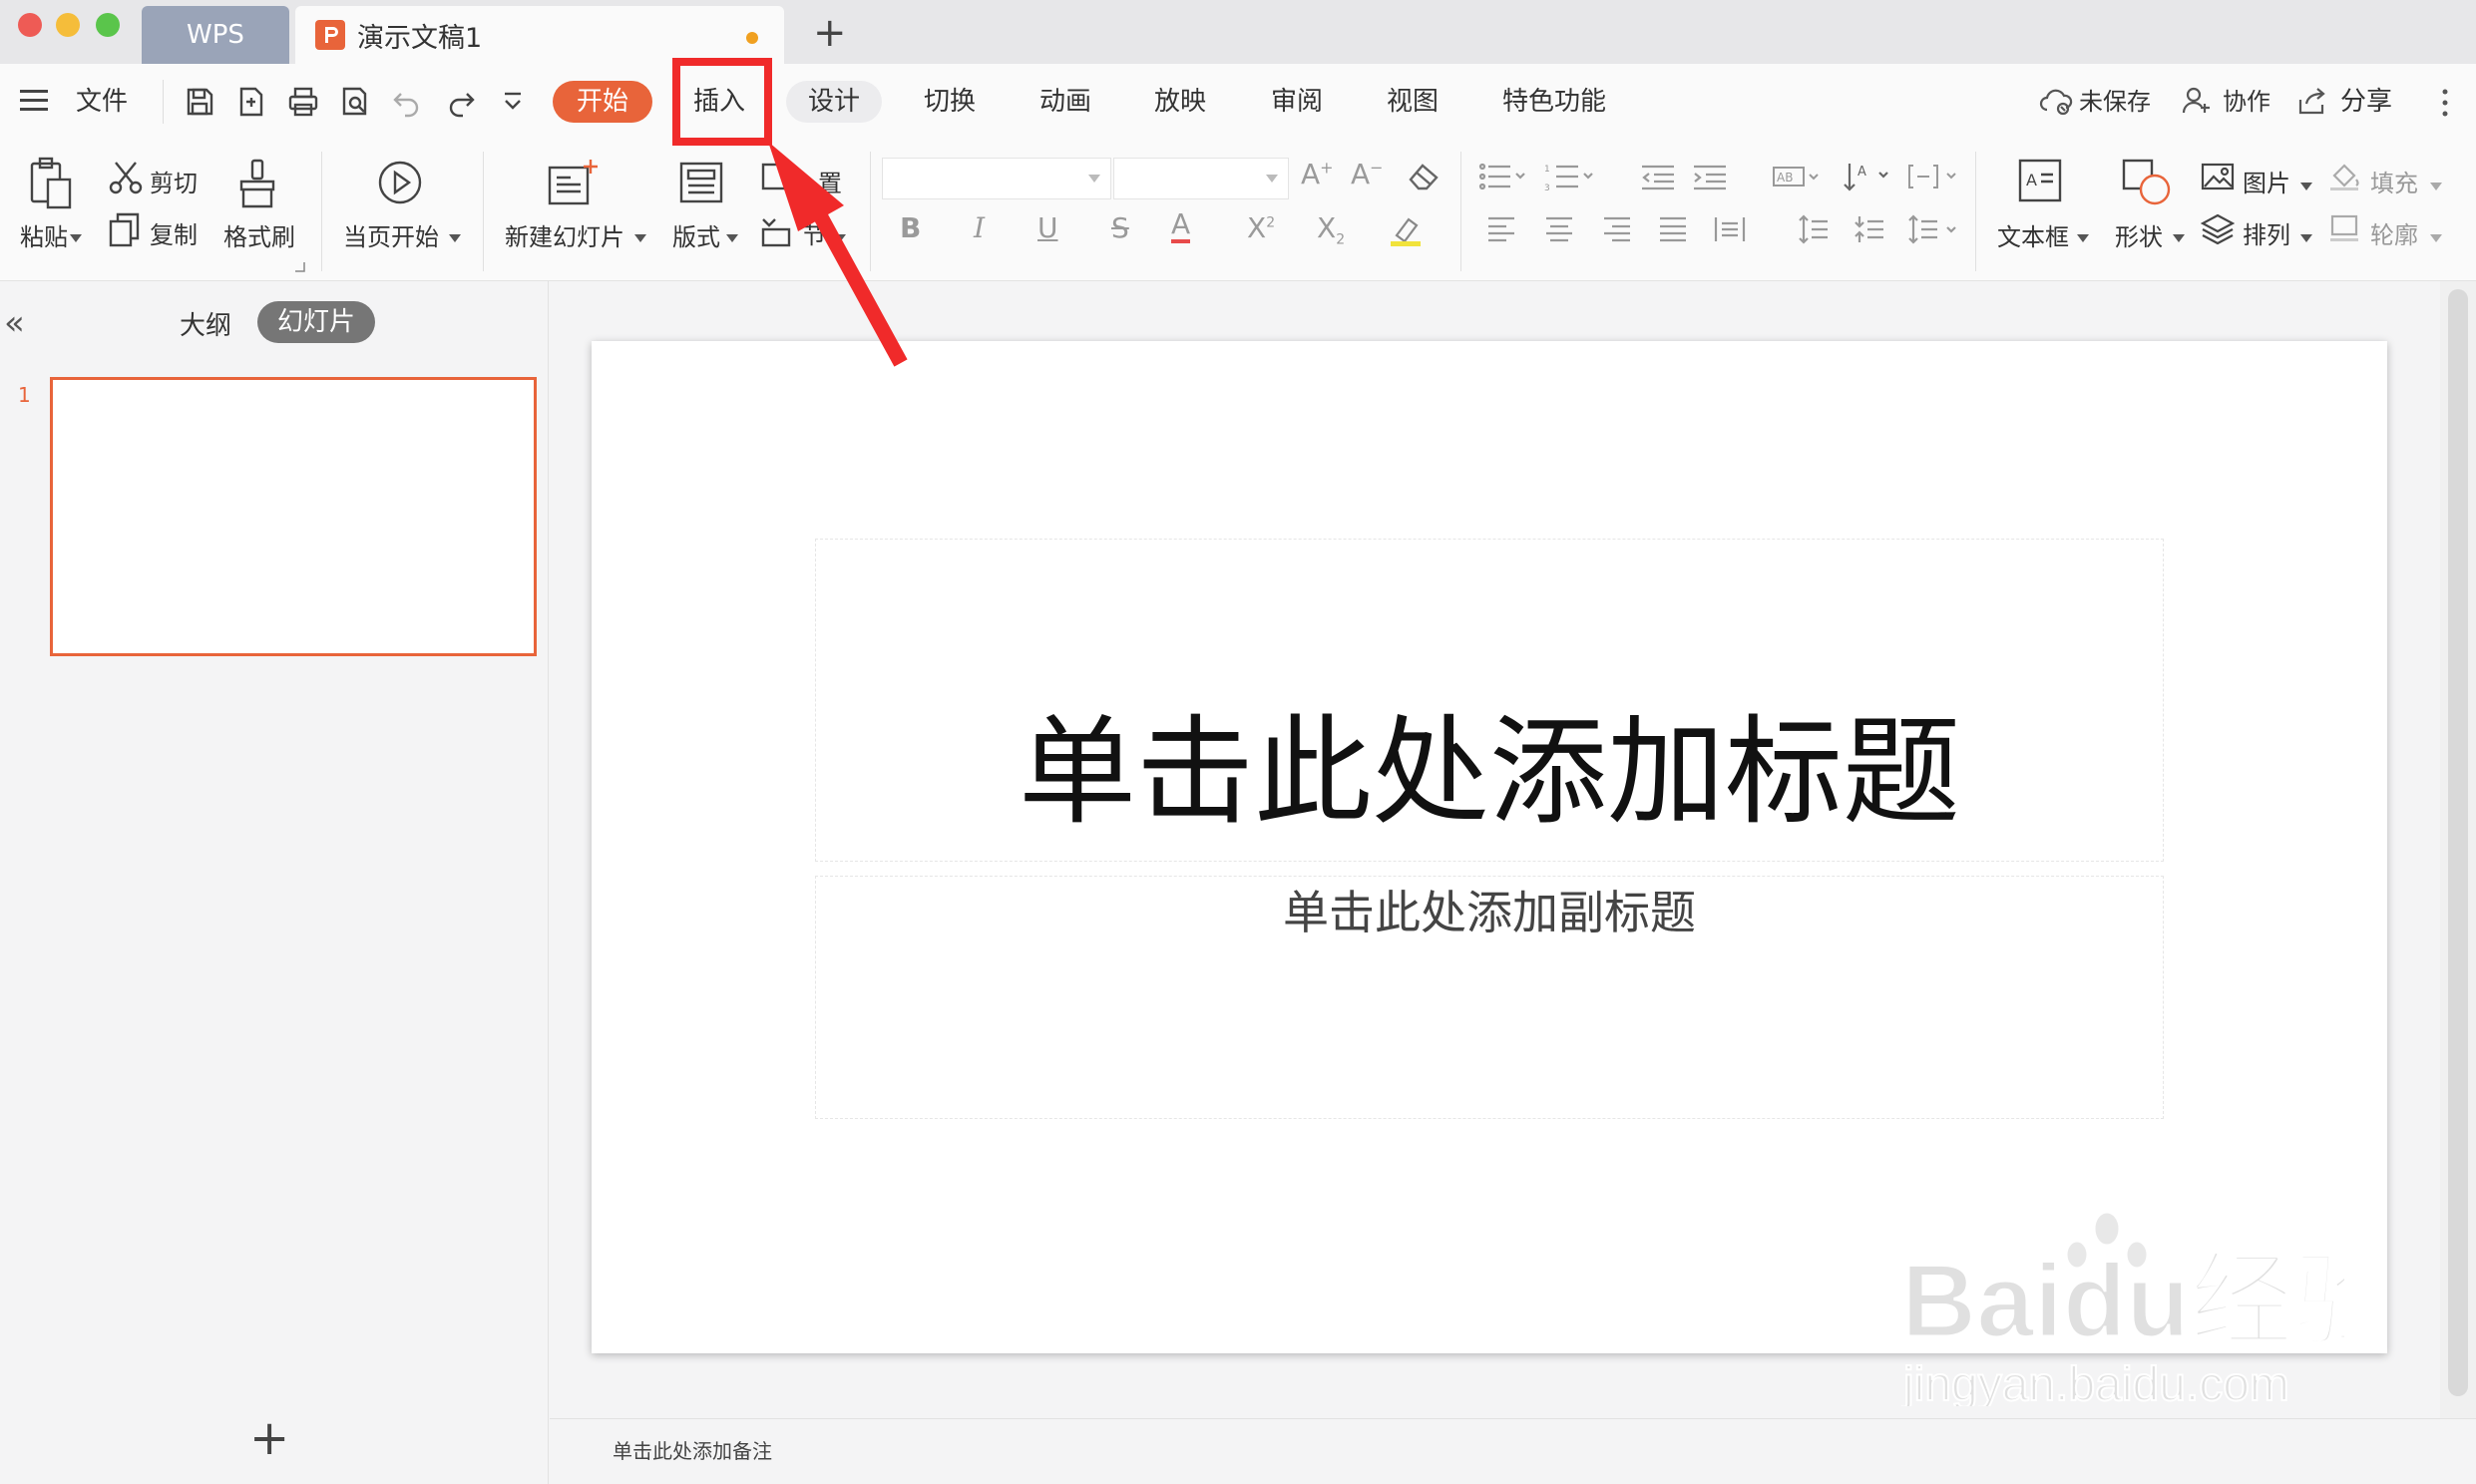 This screenshot has height=1484, width=2476. Describe the element at coordinates (539, 35) in the screenshot. I see `tab-document: 演示文稿1` at that location.